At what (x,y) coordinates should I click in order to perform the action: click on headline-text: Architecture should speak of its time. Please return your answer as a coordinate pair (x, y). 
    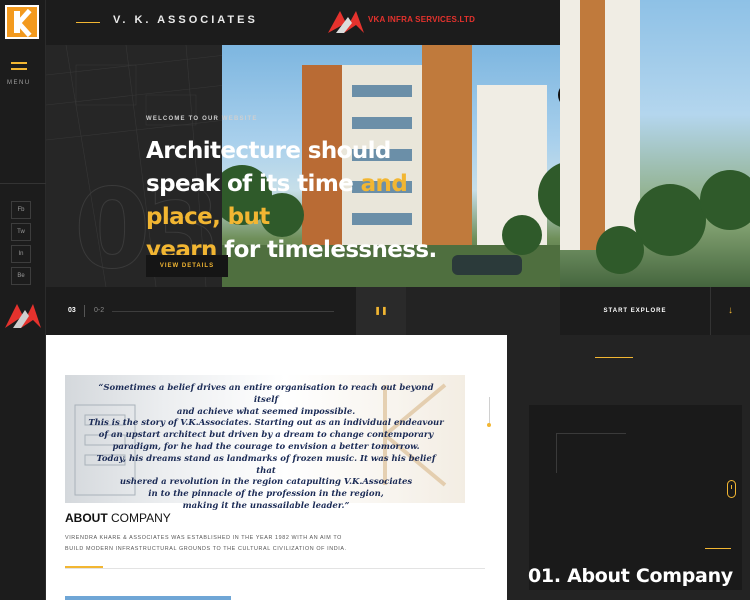
    Looking at the image, I should click on (268, 167).